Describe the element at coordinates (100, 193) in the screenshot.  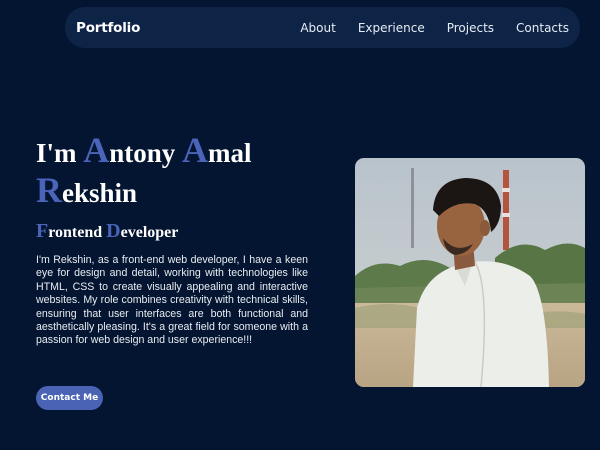
I see `title-rest-3: ekshin` at that location.